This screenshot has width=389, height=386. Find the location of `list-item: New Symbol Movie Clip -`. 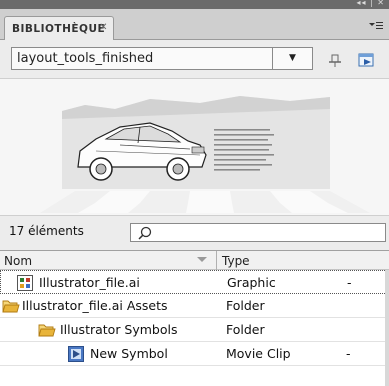

list-item: New Symbol Movie Clip - is located at coordinates (194, 354).